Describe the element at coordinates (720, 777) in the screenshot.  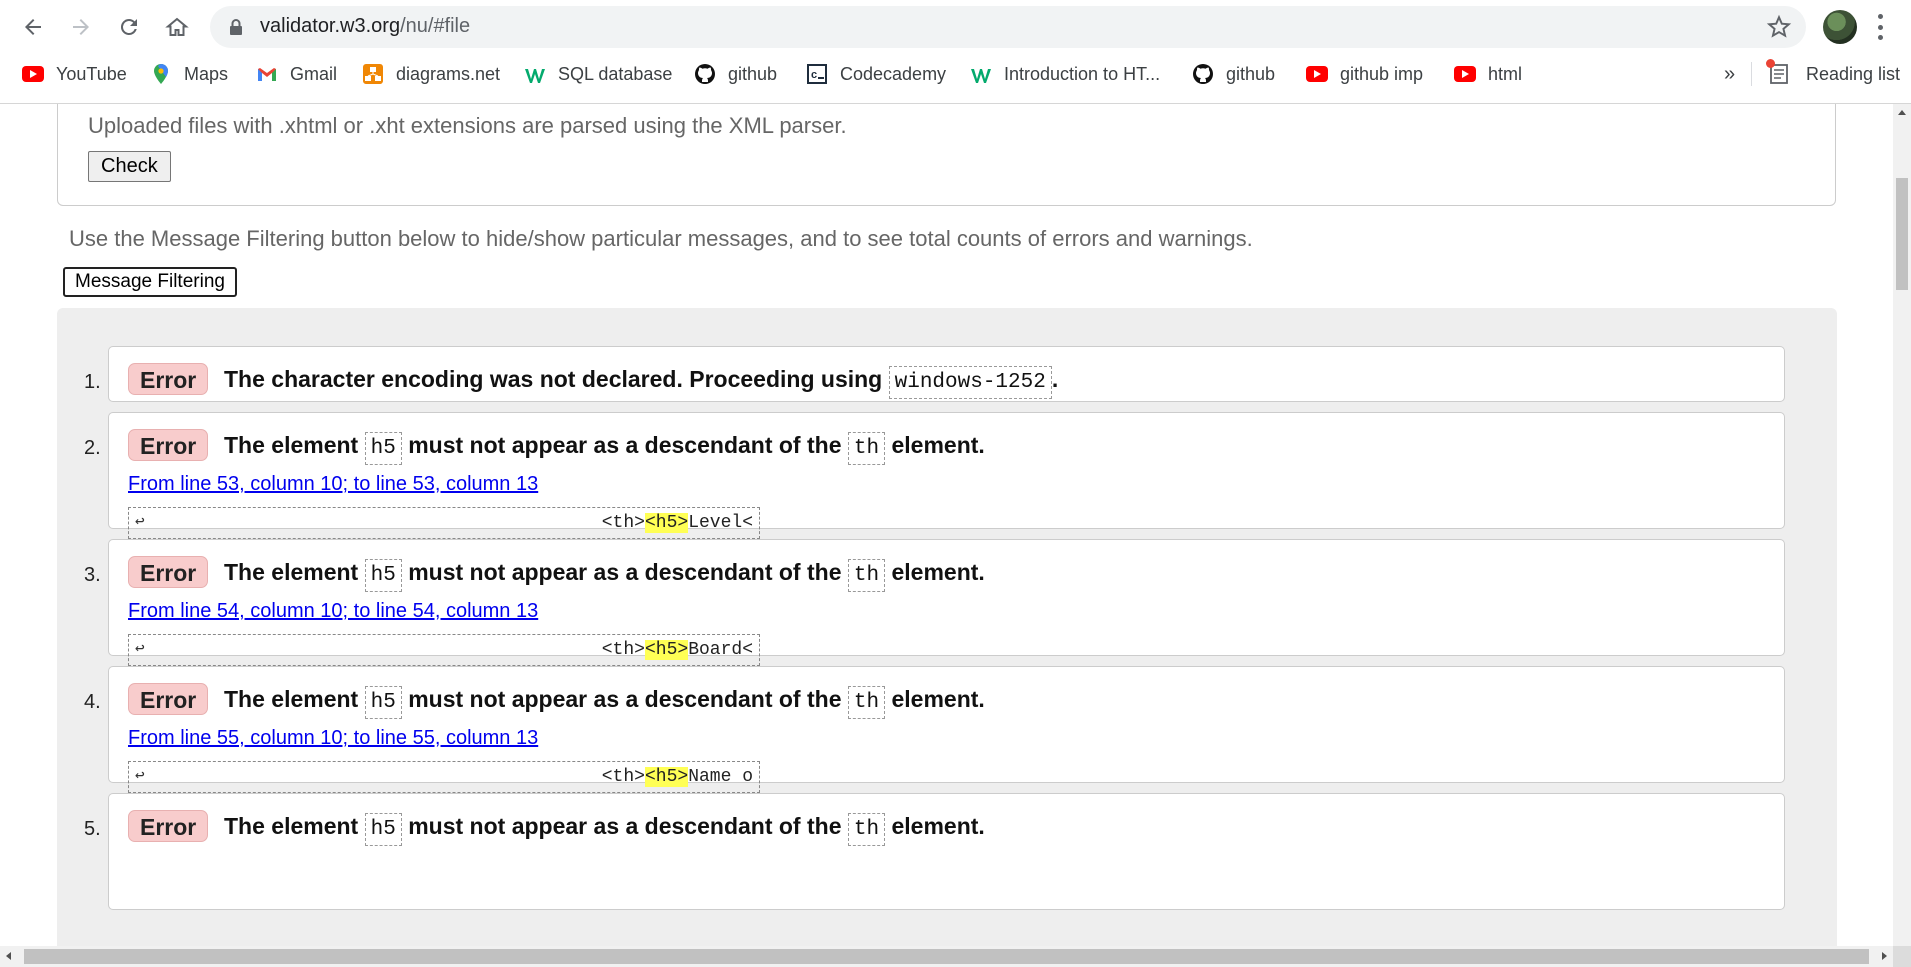
I see `extract-text: Name o` at that location.